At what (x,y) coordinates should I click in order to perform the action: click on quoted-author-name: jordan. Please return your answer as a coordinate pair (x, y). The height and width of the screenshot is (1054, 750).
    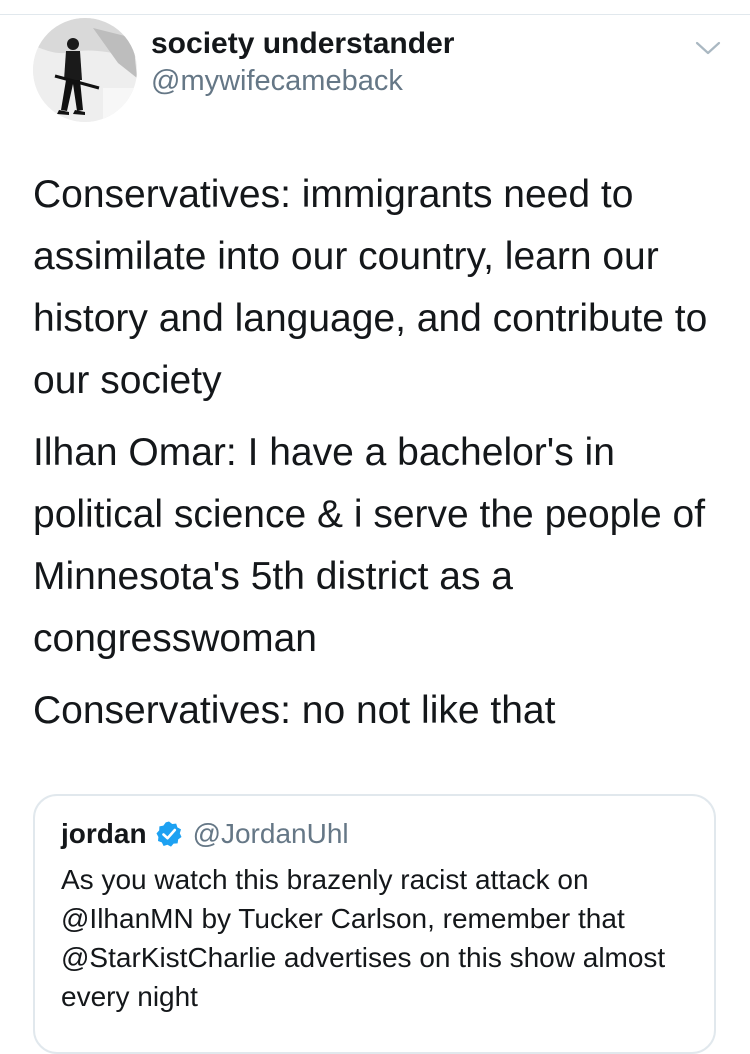
    Looking at the image, I should click on (104, 833).